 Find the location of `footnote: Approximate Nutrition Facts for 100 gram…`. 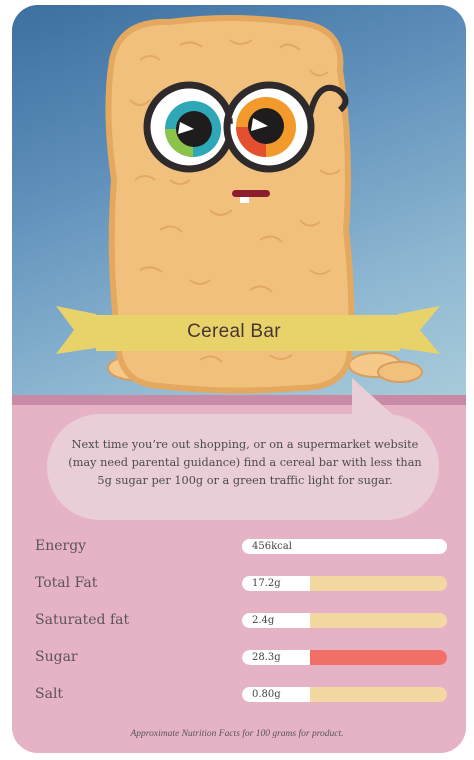

footnote: Approximate Nutrition Facts for 100 gram… is located at coordinates (237, 734).